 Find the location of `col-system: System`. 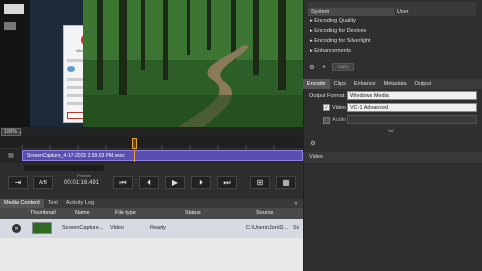

col-system: System is located at coordinates (351, 12).